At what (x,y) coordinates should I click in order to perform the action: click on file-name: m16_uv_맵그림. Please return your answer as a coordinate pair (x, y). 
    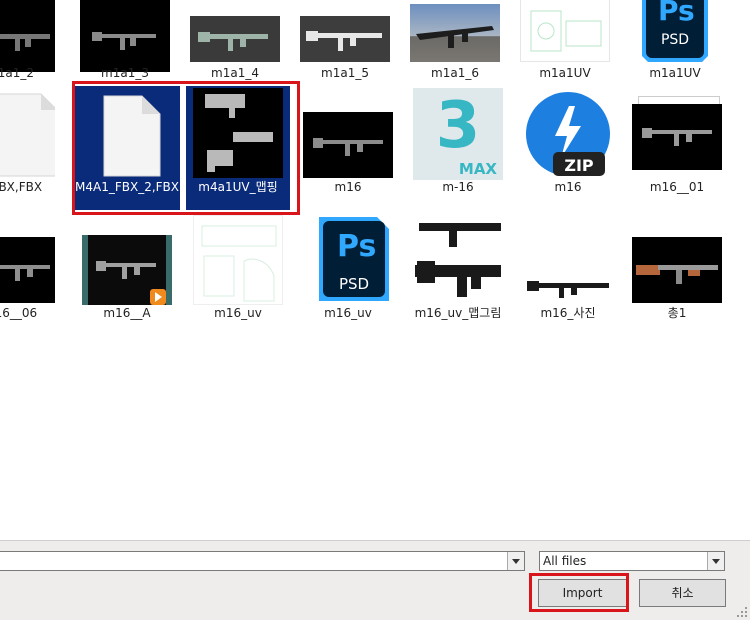
    Looking at the image, I should click on (458, 313).